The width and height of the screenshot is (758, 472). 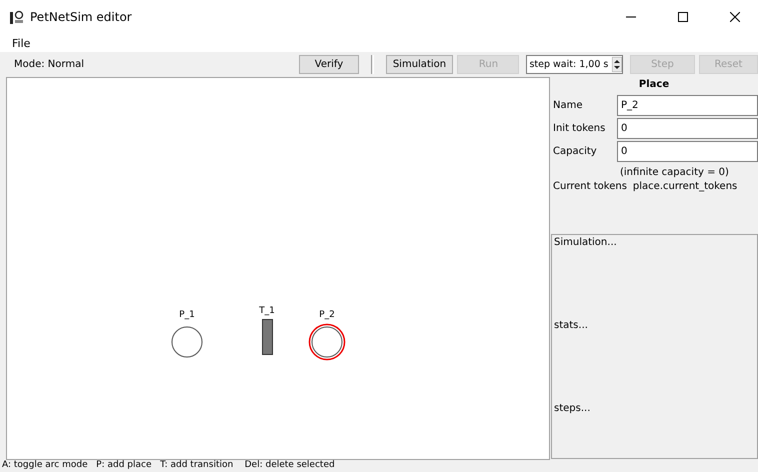 What do you see at coordinates (329, 64) in the screenshot?
I see `toolbar-button: Verify` at bounding box center [329, 64].